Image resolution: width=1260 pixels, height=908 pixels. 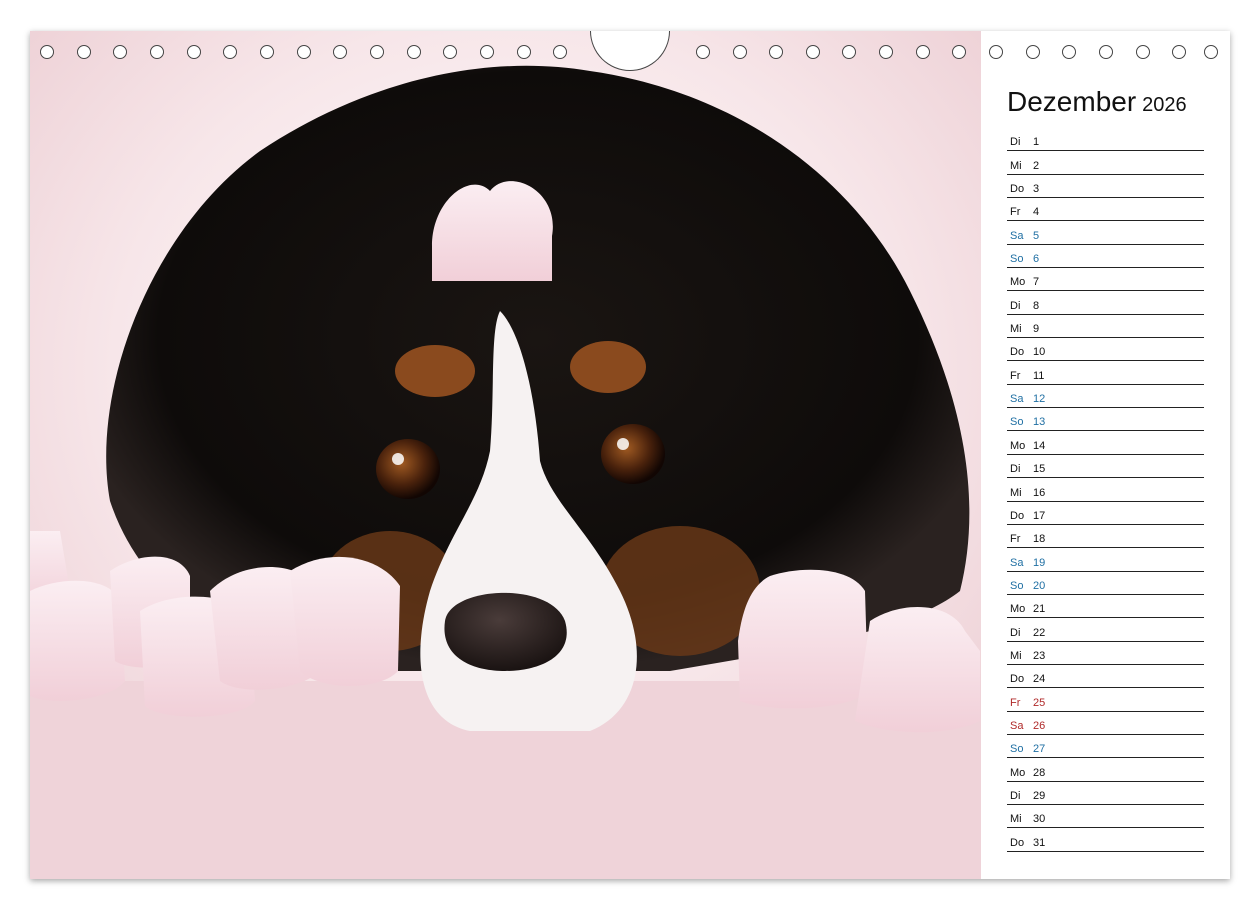 What do you see at coordinates (1039, 609) in the screenshot?
I see `date-number: 21` at bounding box center [1039, 609].